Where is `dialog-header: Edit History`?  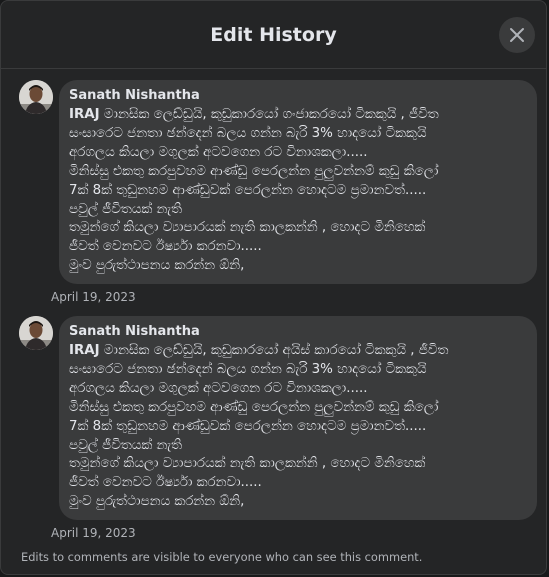 dialog-header: Edit History is located at coordinates (273, 35).